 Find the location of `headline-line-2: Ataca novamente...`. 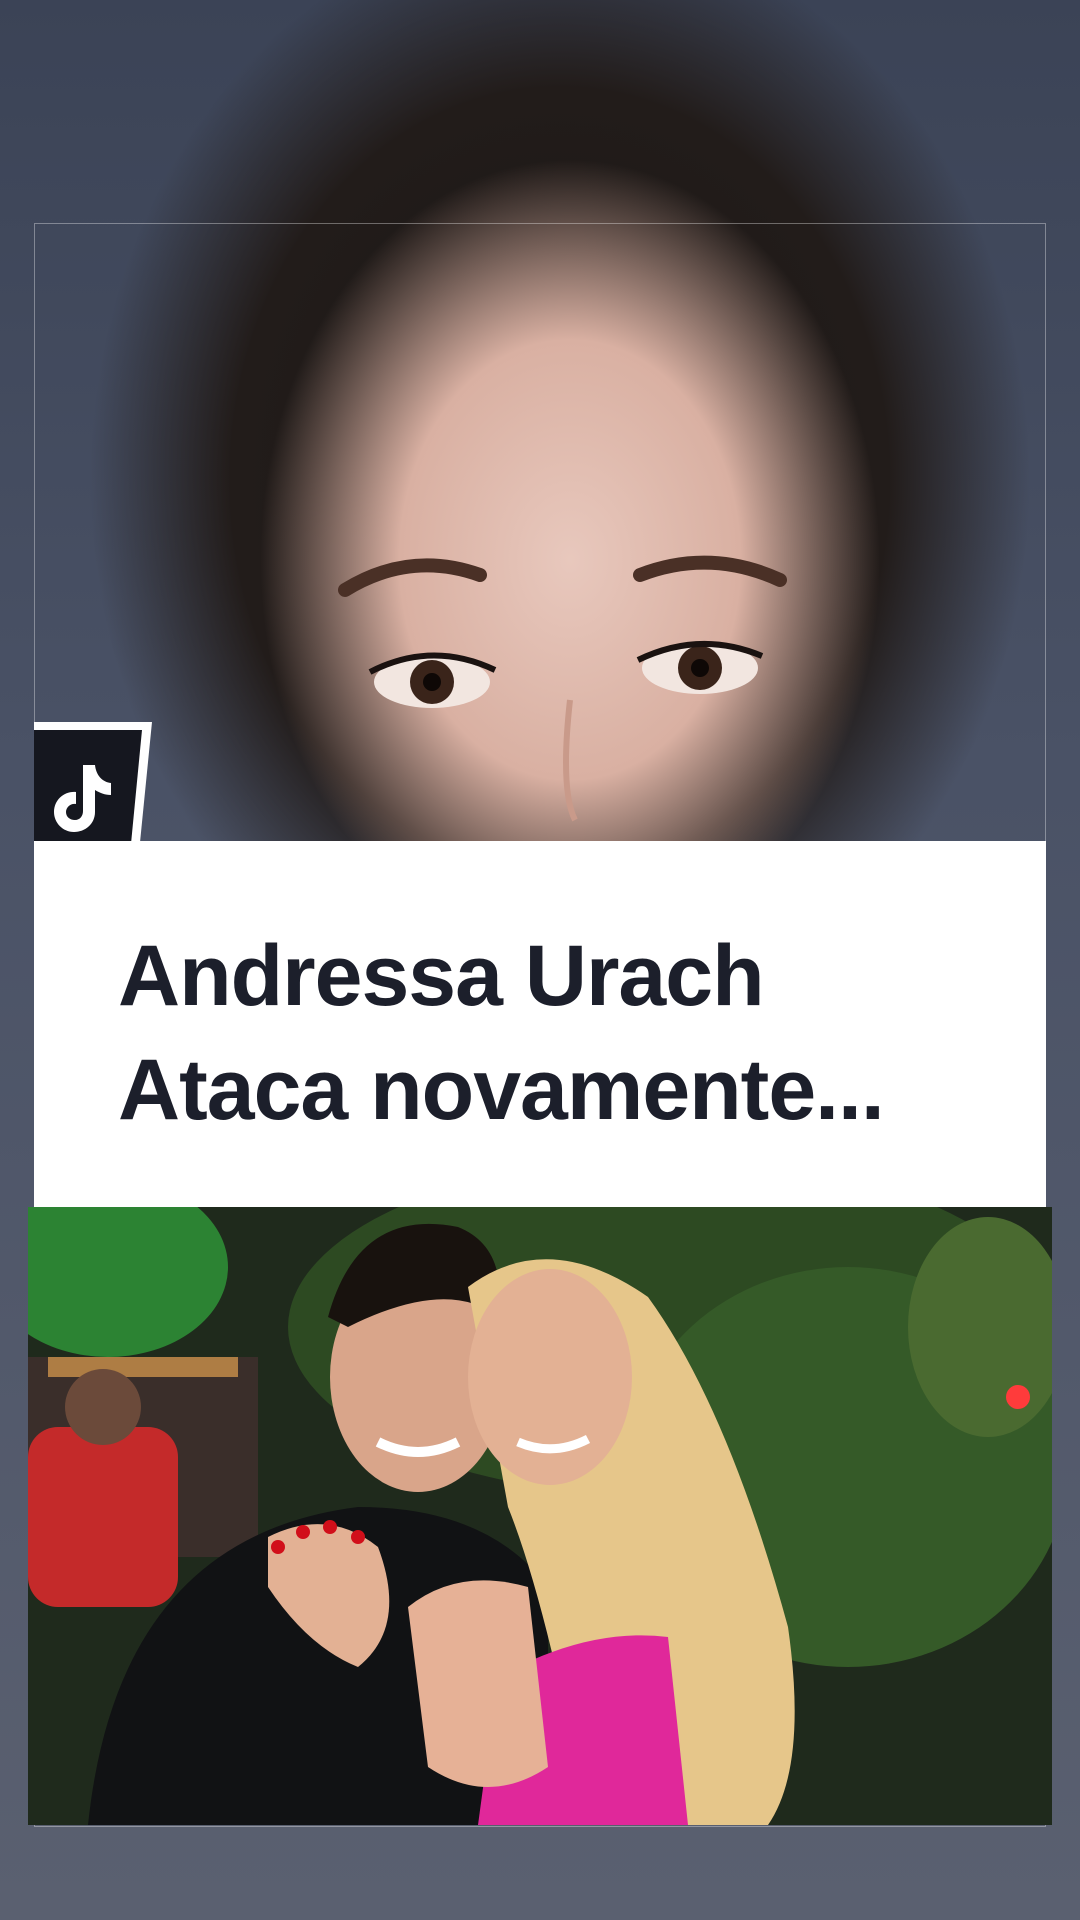

headline-line-2: Ataca novamente... is located at coordinates (501, 1090).